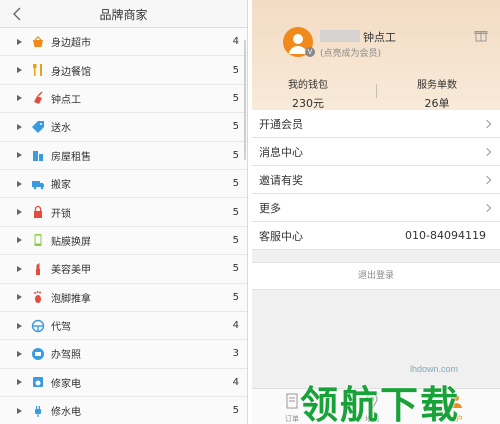 The image size is (500, 424). I want to click on category-row: 泡脚推拿 5, so click(123, 298).